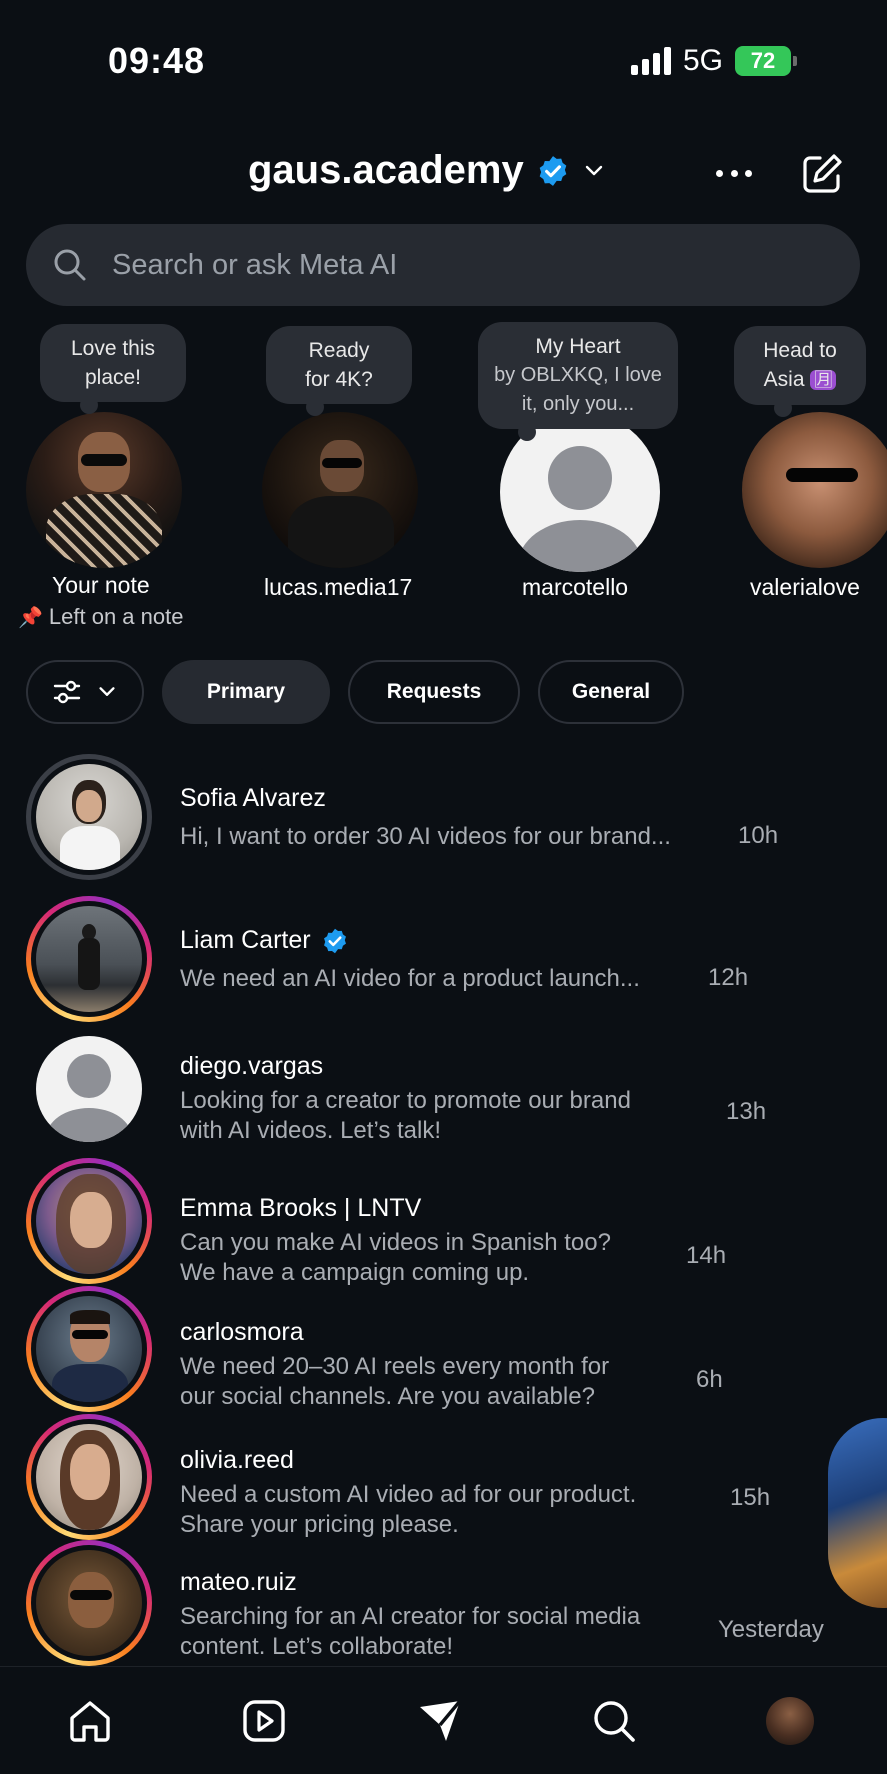 This screenshot has height=1774, width=887. I want to click on tab-profile, so click(790, 1721).